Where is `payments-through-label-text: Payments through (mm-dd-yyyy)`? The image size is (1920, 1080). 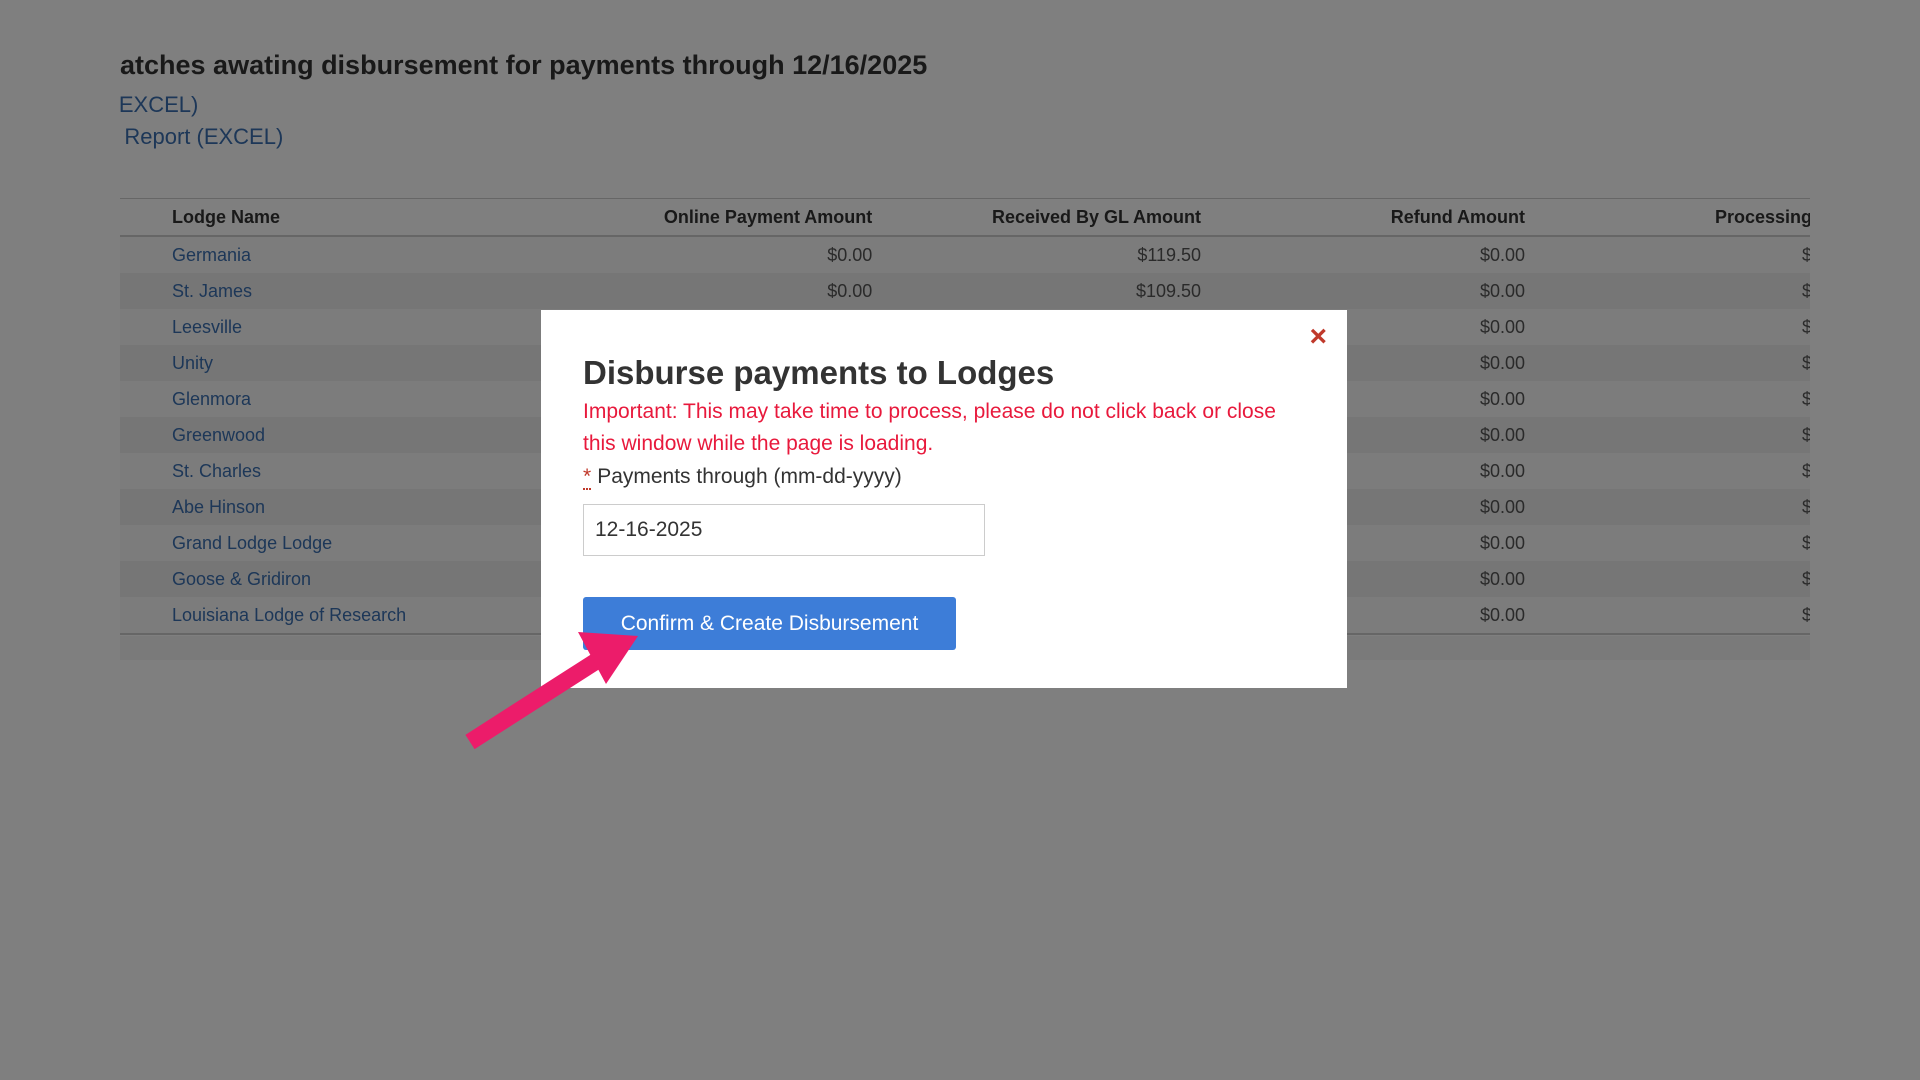
payments-through-label-text: Payments through (mm-dd-yyyy) is located at coordinates (749, 476).